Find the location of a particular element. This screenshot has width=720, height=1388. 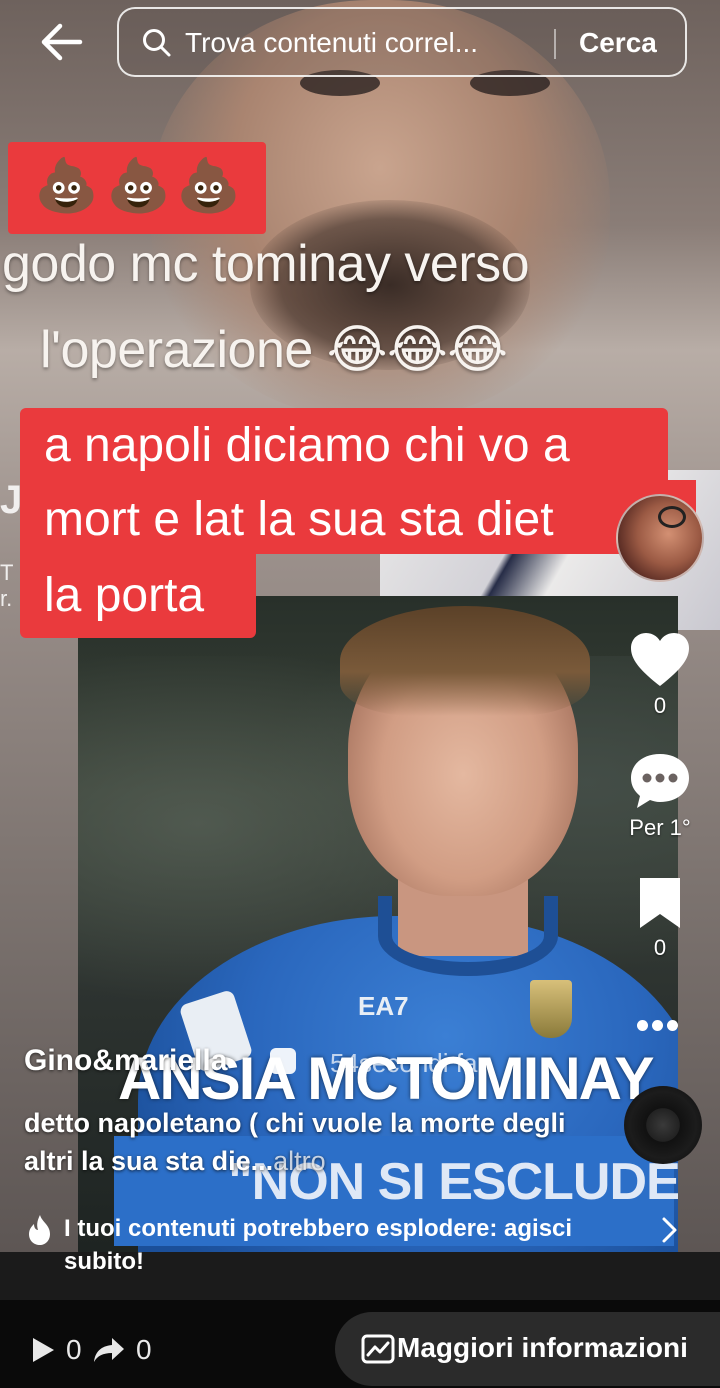

player-collar is located at coordinates (468, 936).